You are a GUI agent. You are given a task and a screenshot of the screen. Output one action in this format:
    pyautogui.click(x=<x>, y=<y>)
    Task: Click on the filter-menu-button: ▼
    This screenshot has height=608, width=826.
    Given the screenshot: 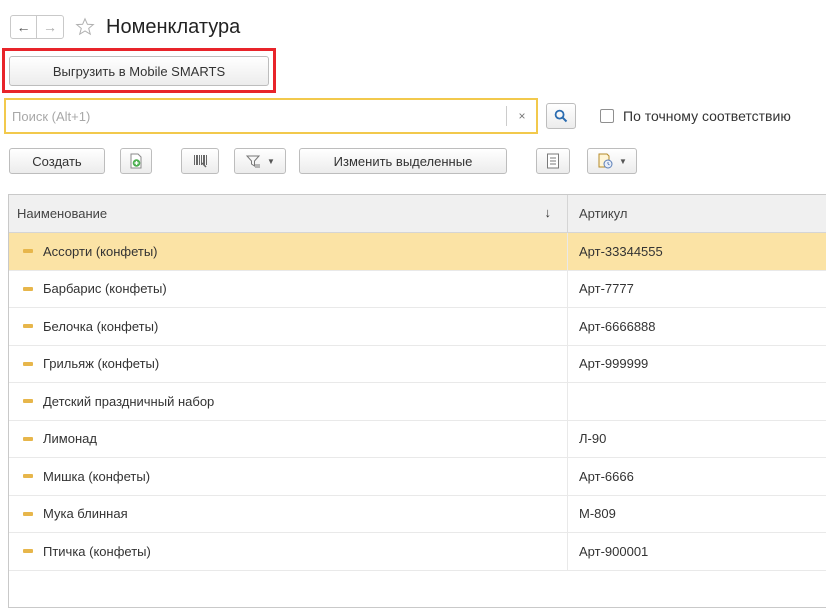 What is the action you would take?
    pyautogui.click(x=260, y=161)
    